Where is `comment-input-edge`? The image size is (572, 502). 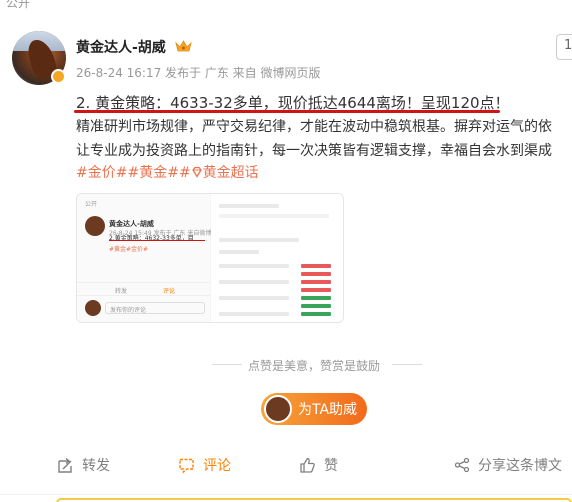 comment-input-edge is located at coordinates (314, 500).